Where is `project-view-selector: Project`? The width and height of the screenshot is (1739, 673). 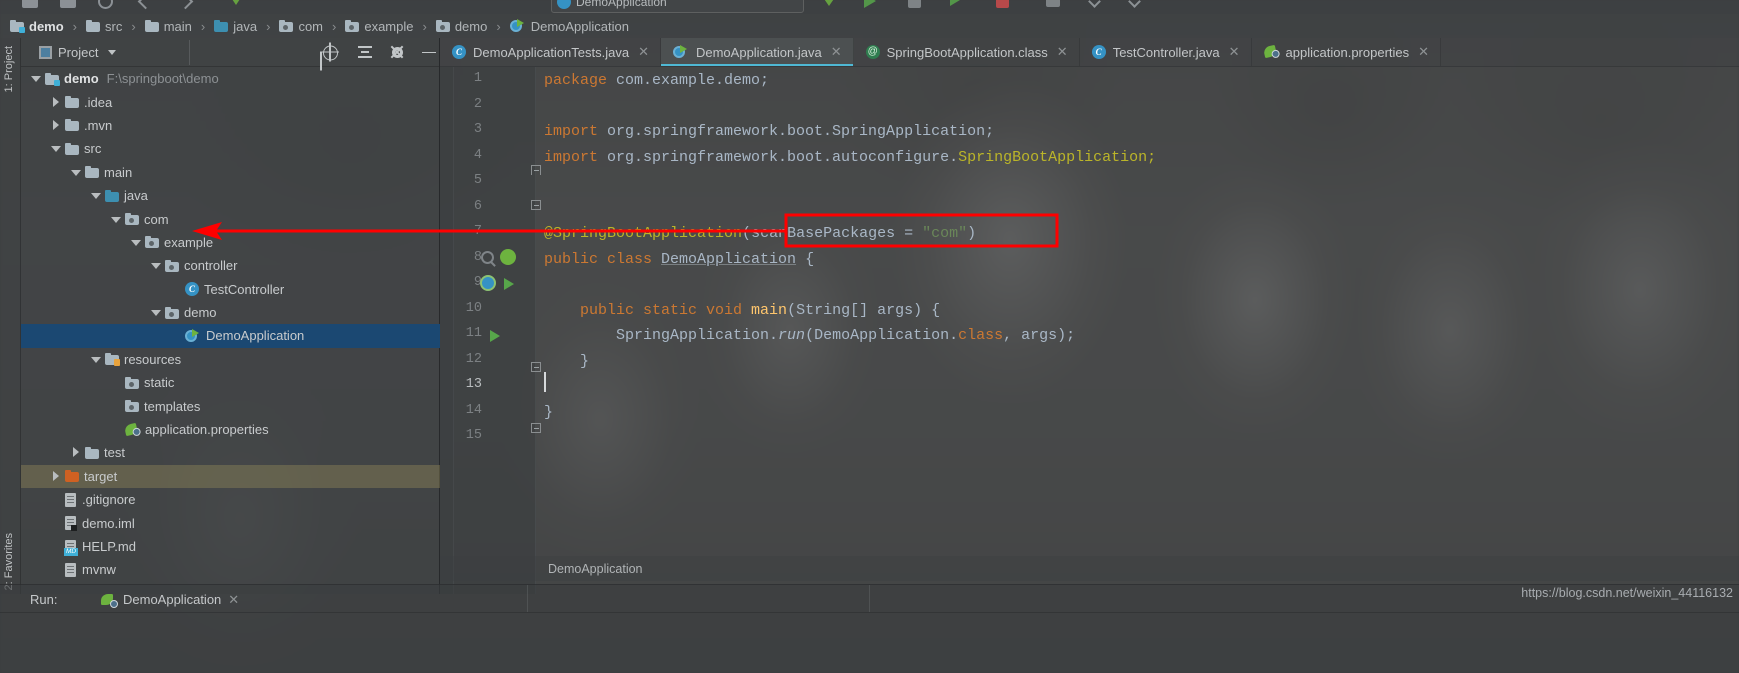
project-view-selector: Project is located at coordinates (69, 52).